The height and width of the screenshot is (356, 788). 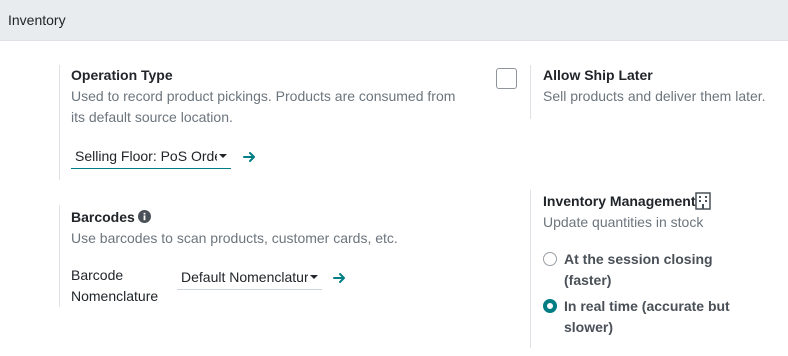 I want to click on operation-type-select: Selling Floor: PoS Orde, so click(x=151, y=157).